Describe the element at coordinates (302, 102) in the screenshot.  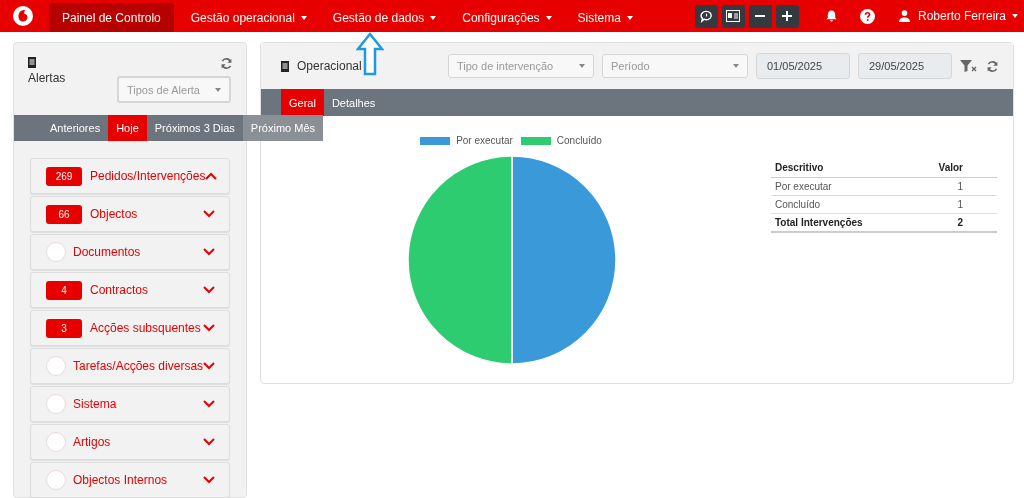
I see `tab: Geral` at that location.